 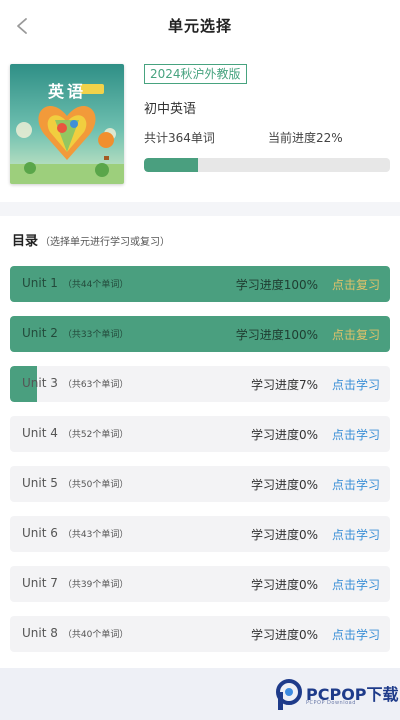 I want to click on unit-label: Unit 6 （共43个单词）, so click(x=75, y=533).